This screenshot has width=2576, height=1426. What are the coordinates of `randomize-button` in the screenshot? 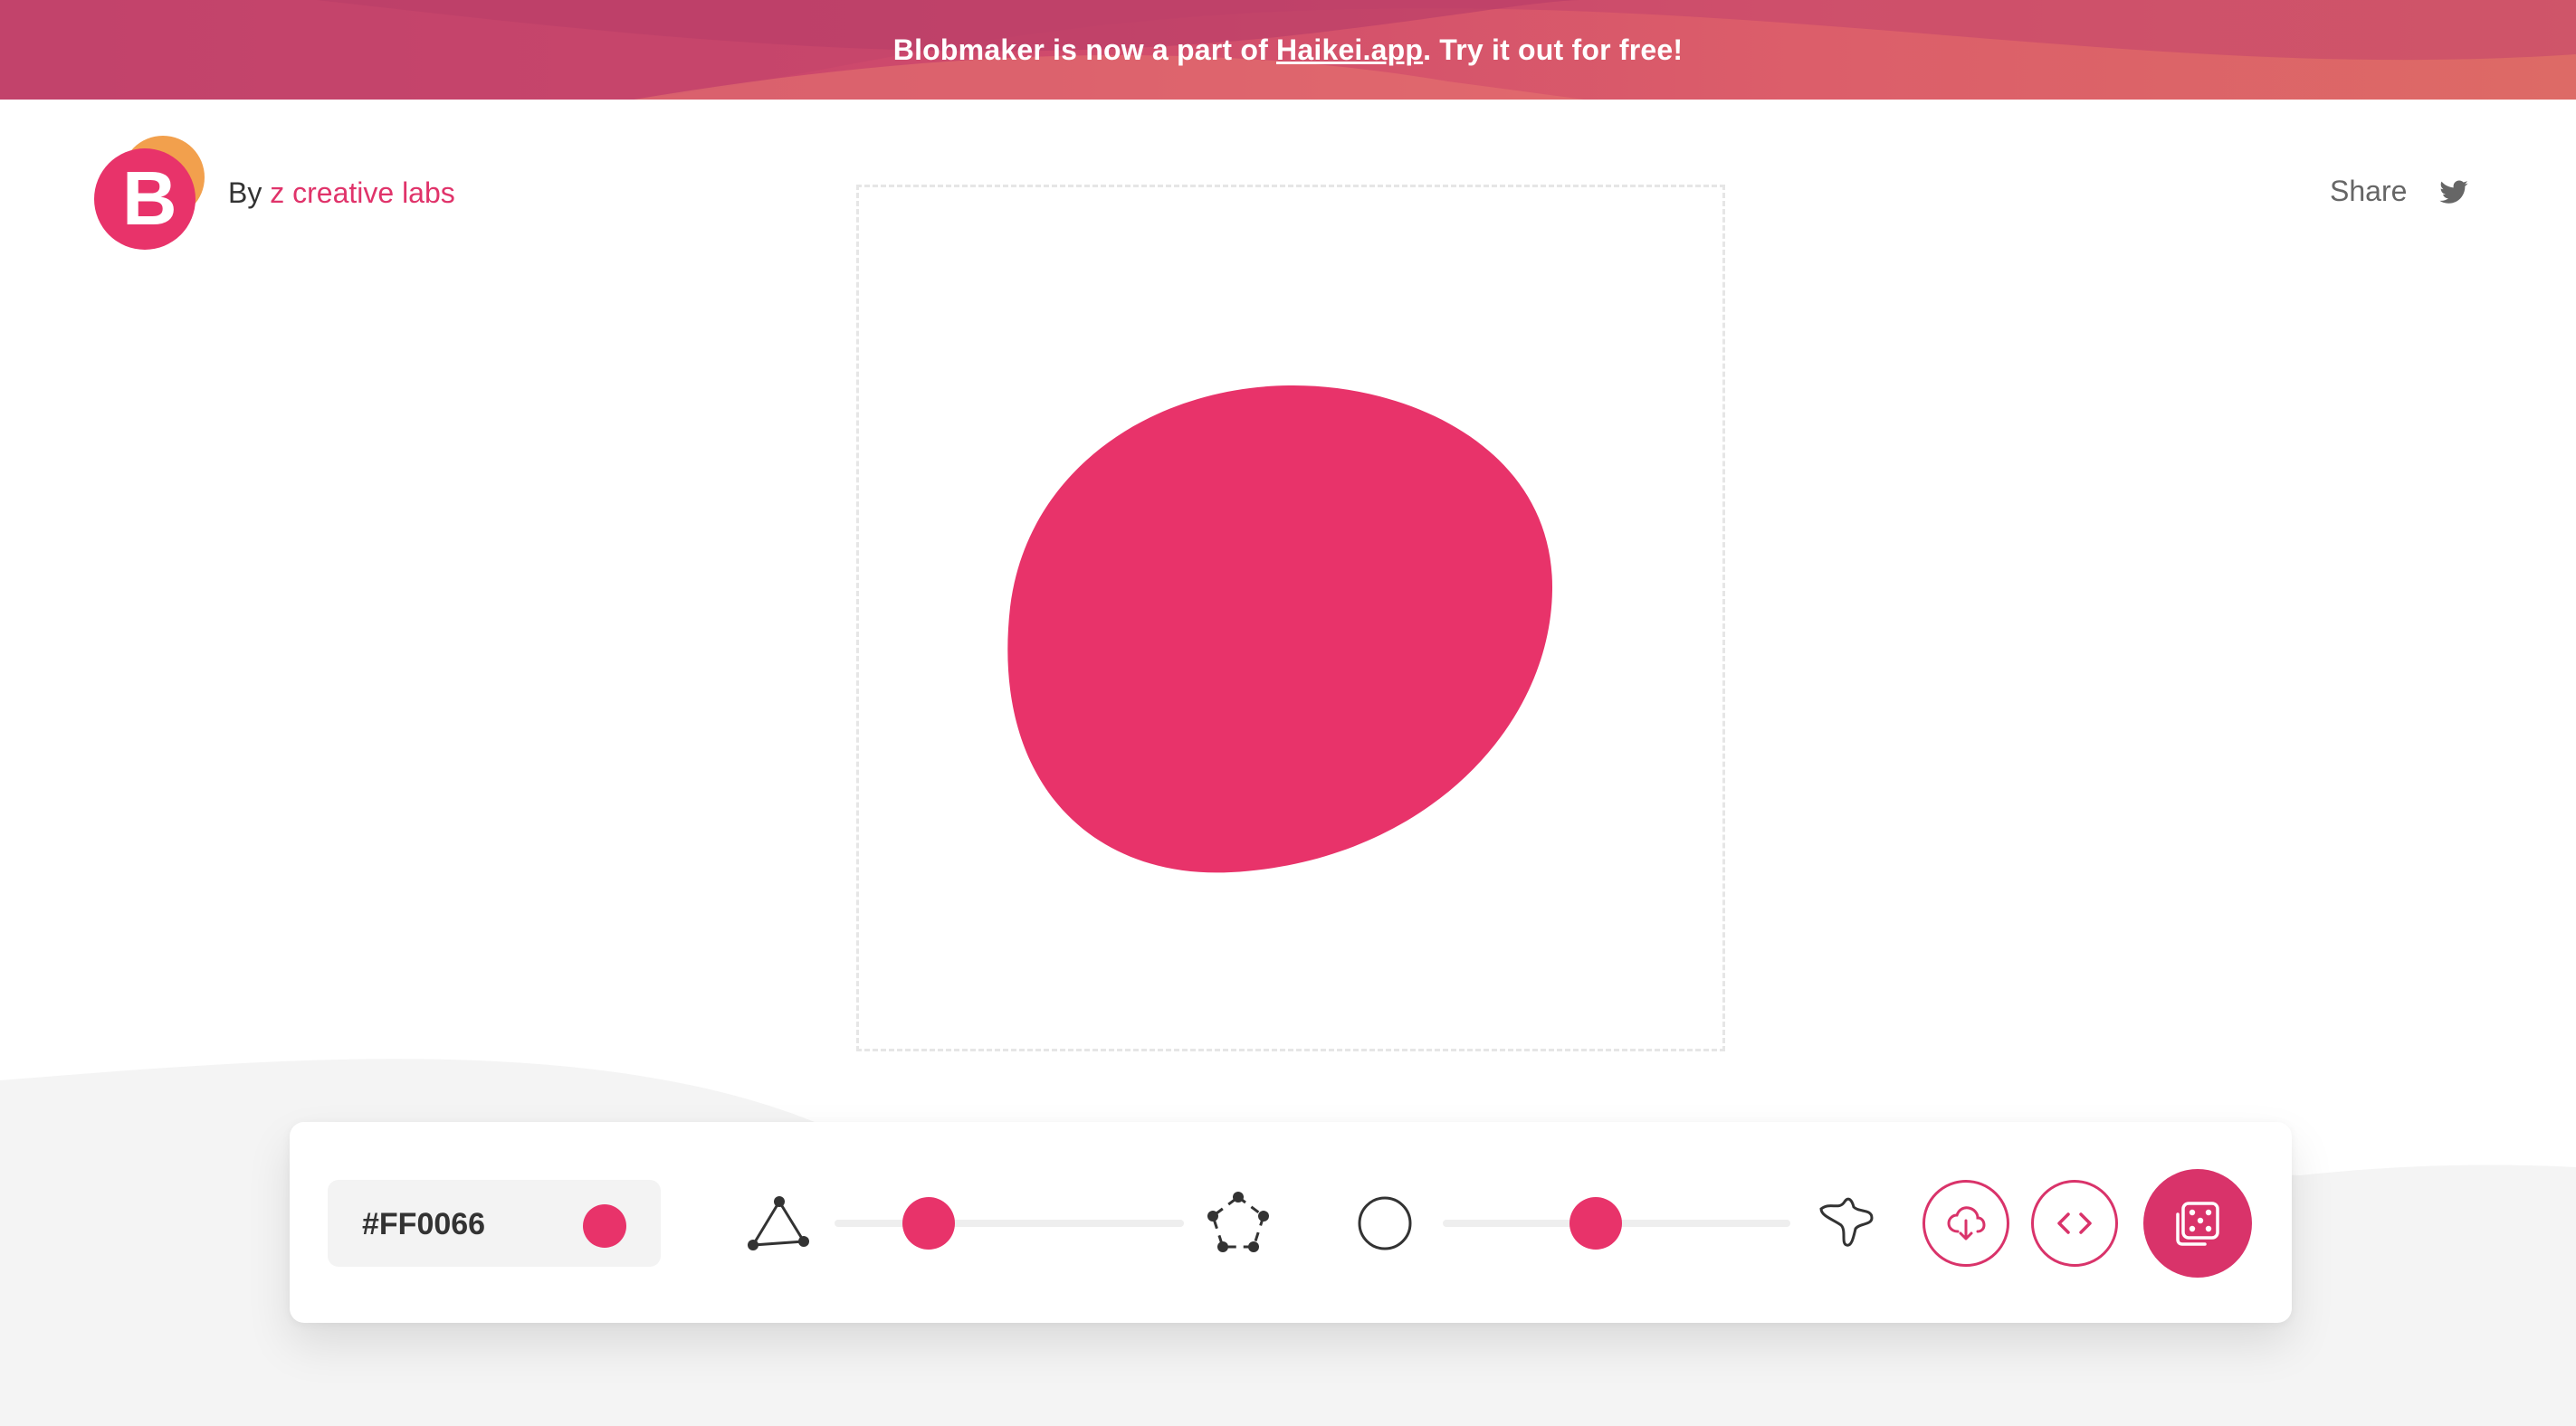 It's located at (2197, 1223).